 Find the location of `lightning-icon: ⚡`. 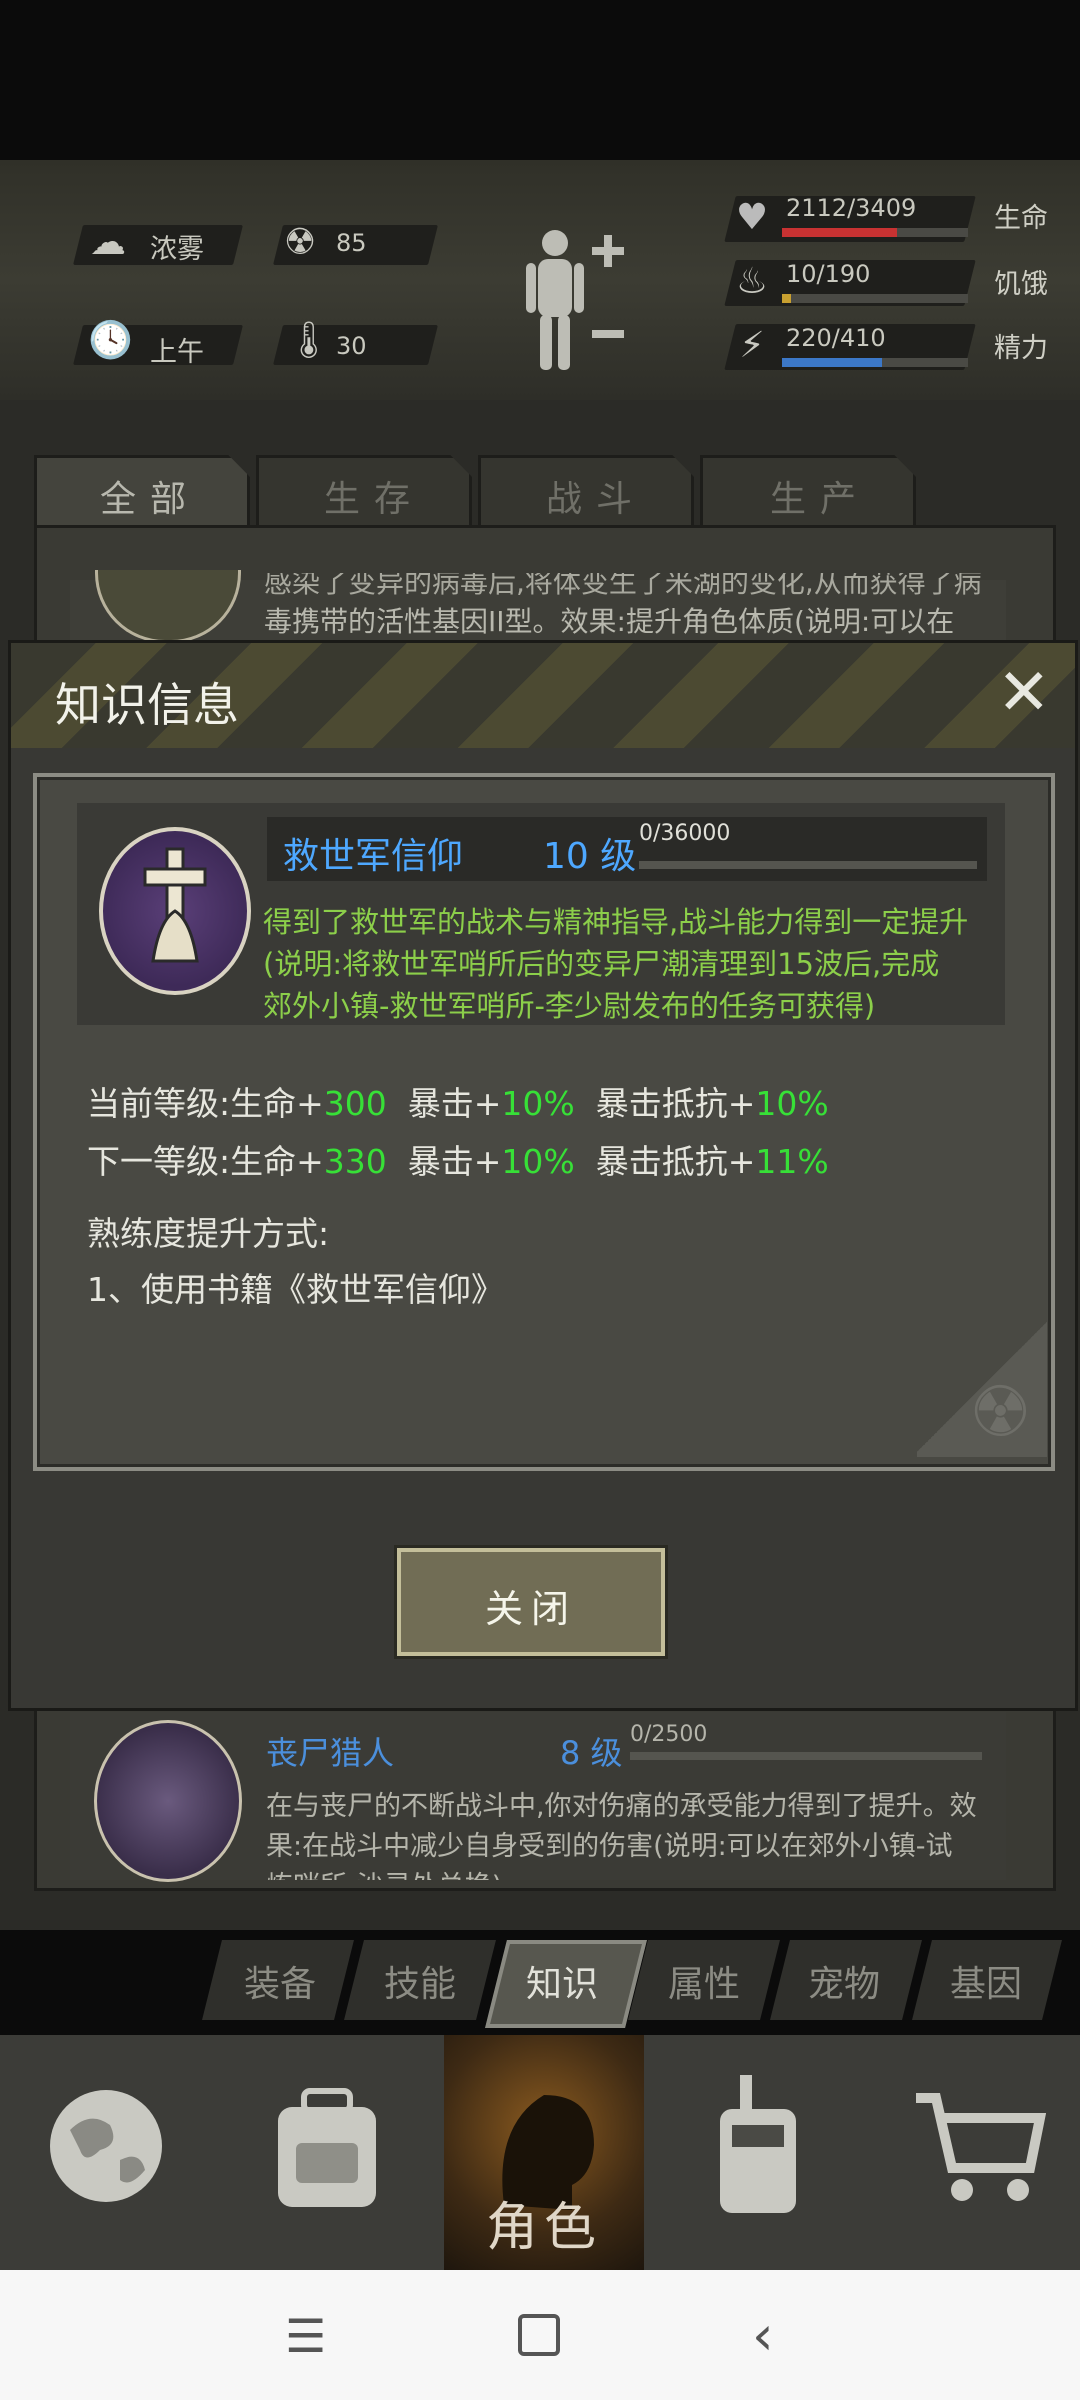

lightning-icon: ⚡ is located at coordinates (752, 345).